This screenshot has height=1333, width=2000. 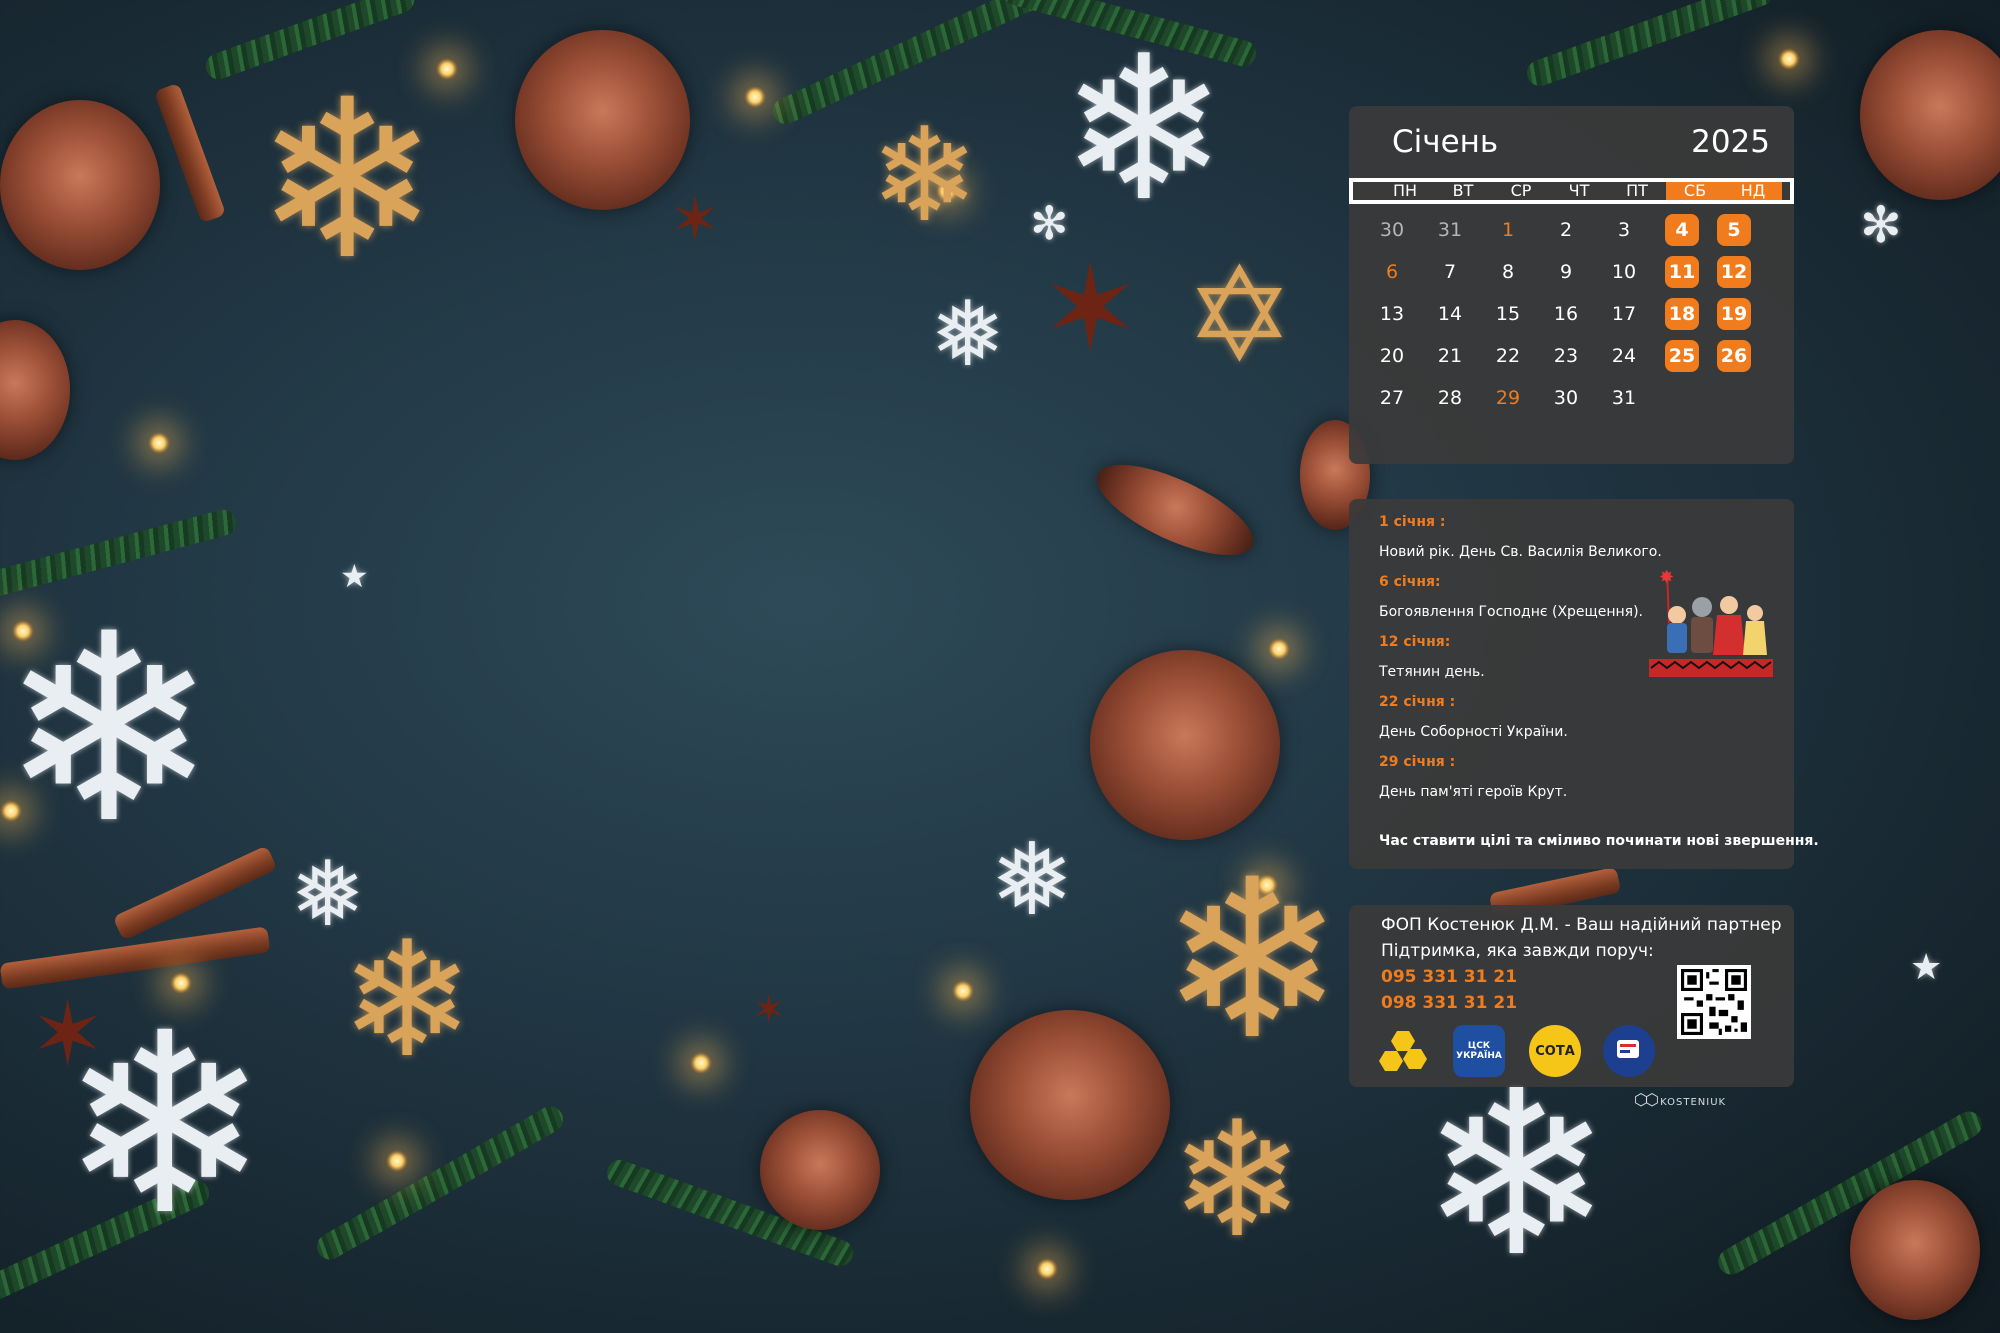 What do you see at coordinates (1711, 622) in the screenshot?
I see `carolers-illustration: ✸` at bounding box center [1711, 622].